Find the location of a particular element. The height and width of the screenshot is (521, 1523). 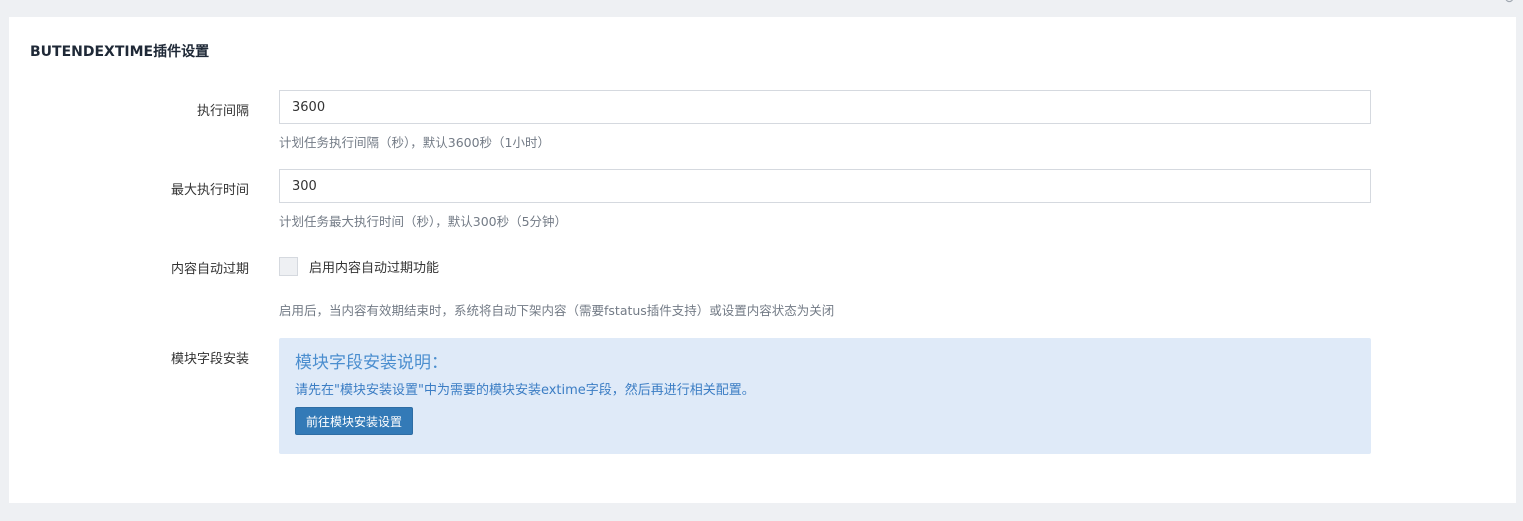

refresh-icon: ↻ is located at coordinates (1509, 3).